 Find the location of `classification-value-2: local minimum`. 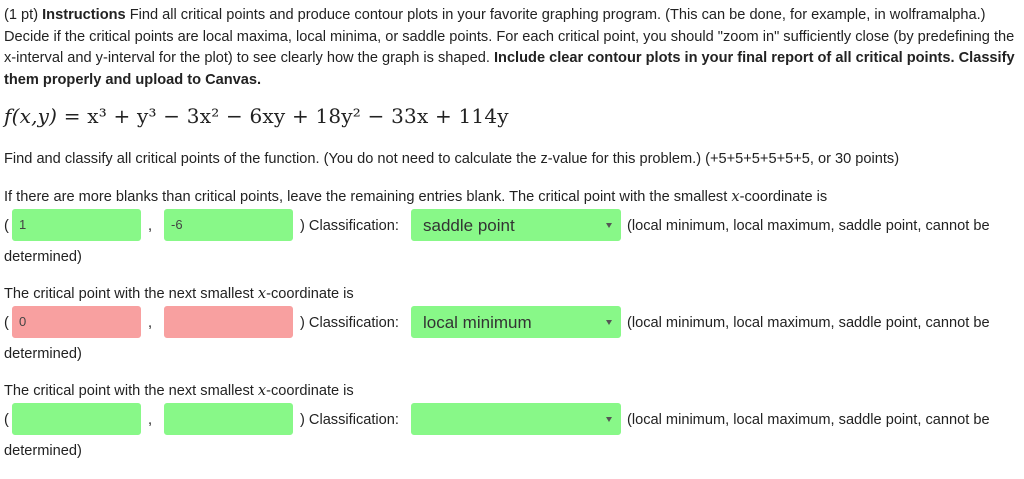

classification-value-2: local minimum is located at coordinates (477, 322).